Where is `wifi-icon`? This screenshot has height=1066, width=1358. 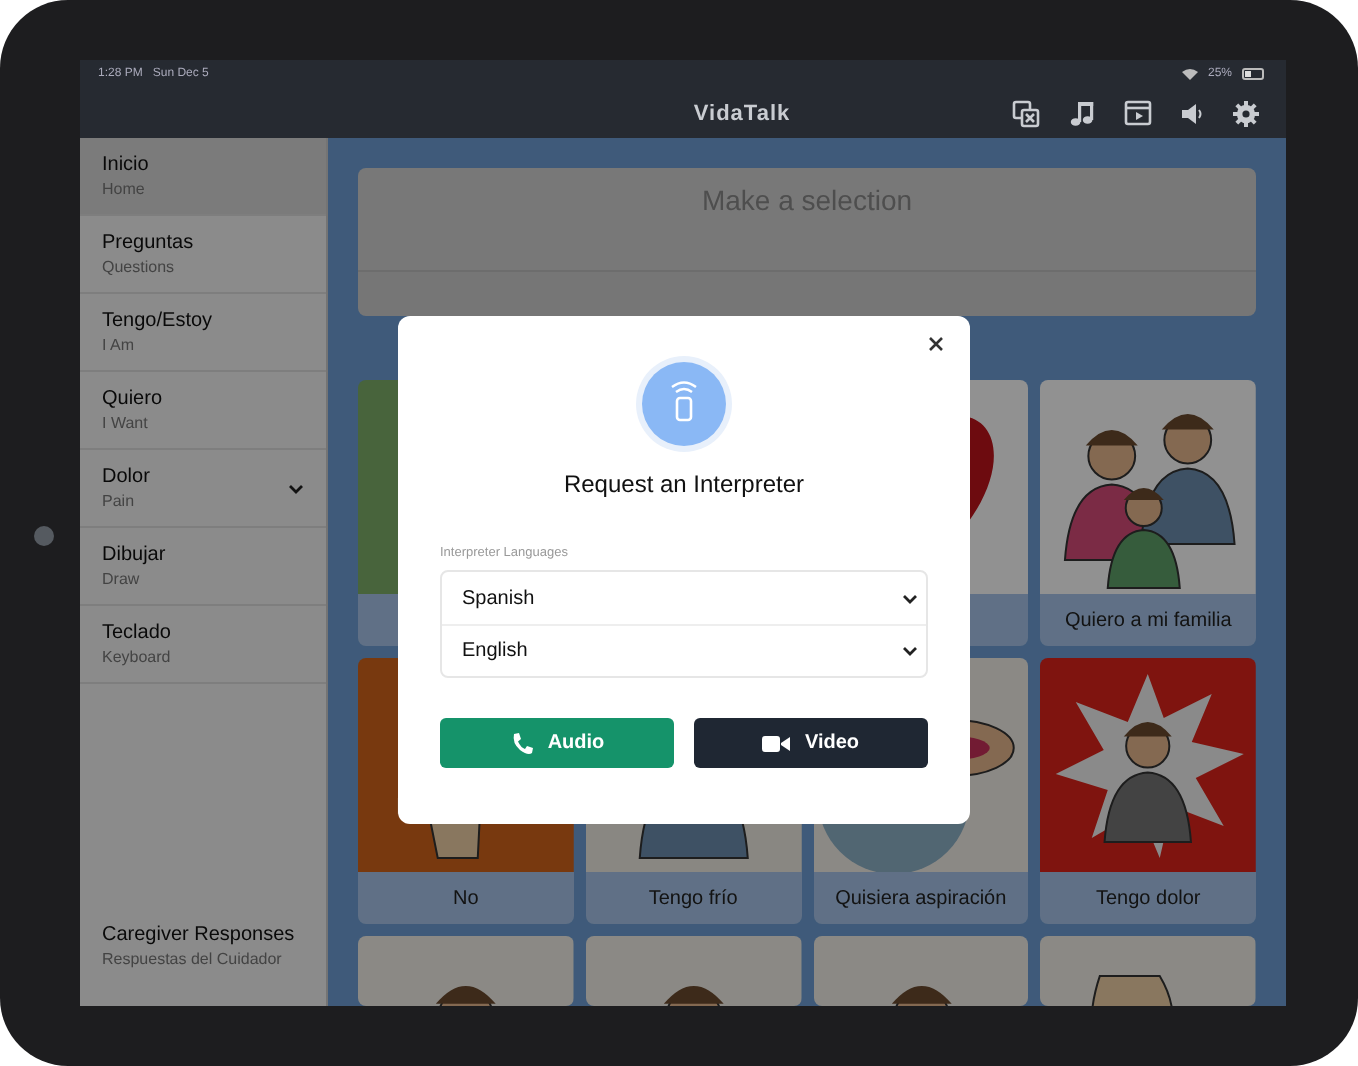
wifi-icon is located at coordinates (1189, 74).